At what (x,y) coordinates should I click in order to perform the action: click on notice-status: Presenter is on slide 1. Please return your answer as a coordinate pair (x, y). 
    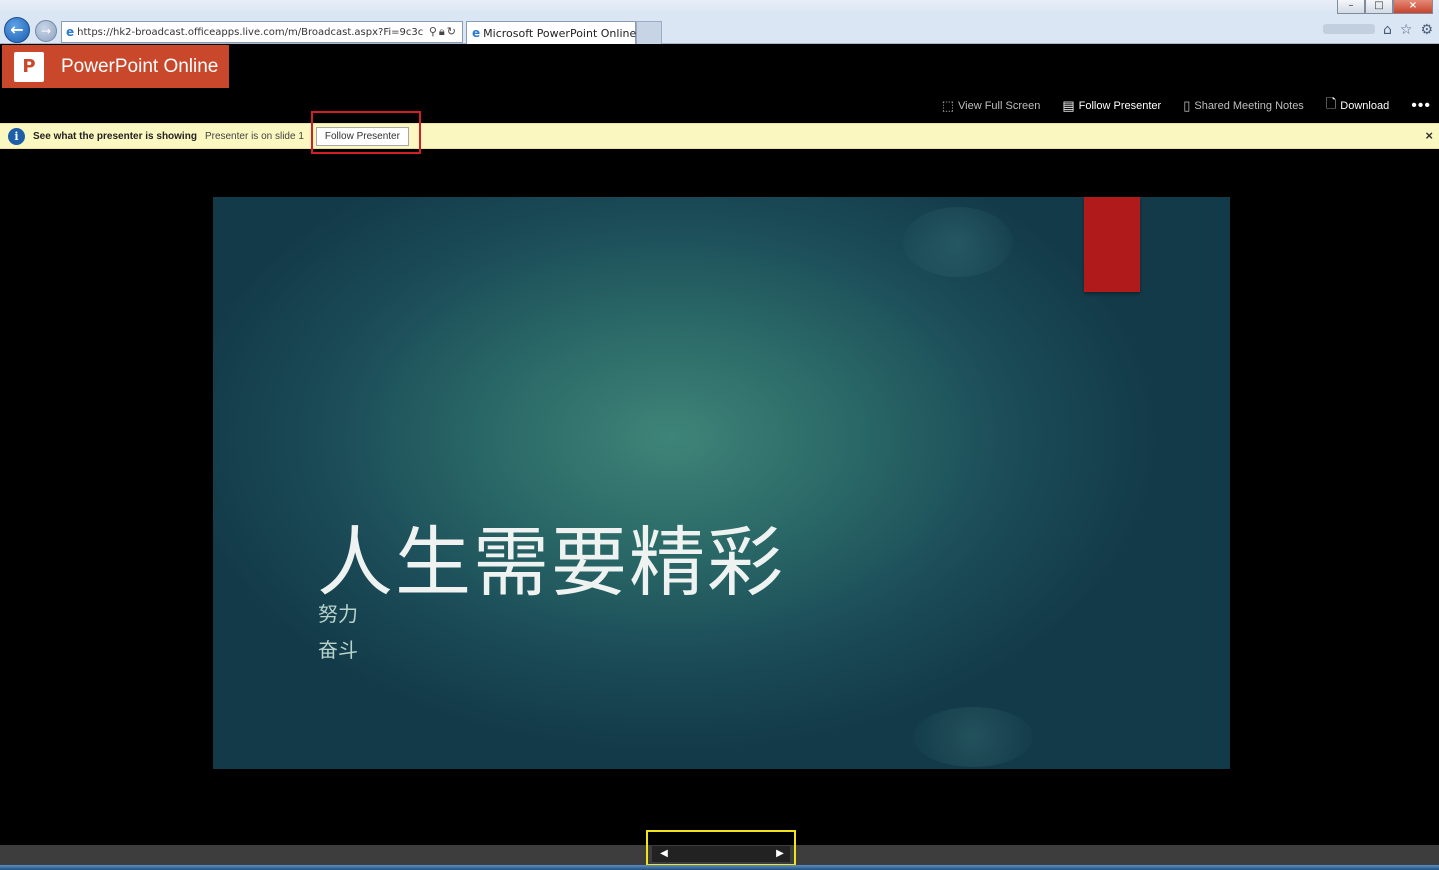
    Looking at the image, I should click on (254, 136).